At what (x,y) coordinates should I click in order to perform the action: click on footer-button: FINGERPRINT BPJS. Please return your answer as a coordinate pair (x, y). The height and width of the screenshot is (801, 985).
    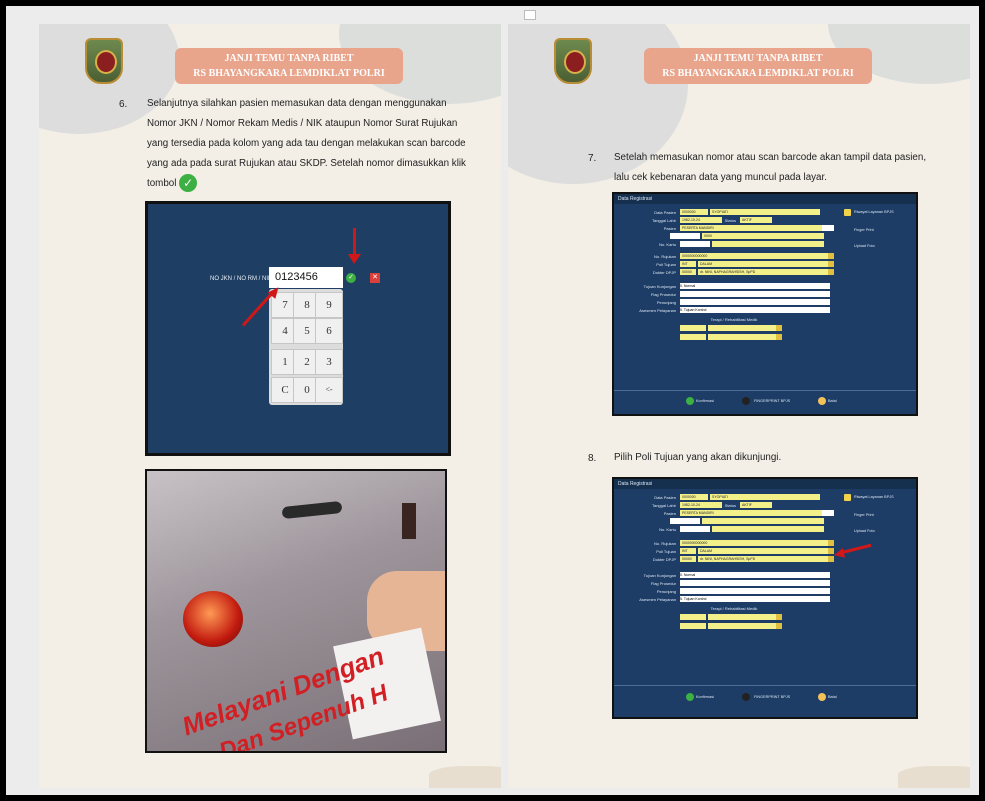
    Looking at the image, I should click on (772, 401).